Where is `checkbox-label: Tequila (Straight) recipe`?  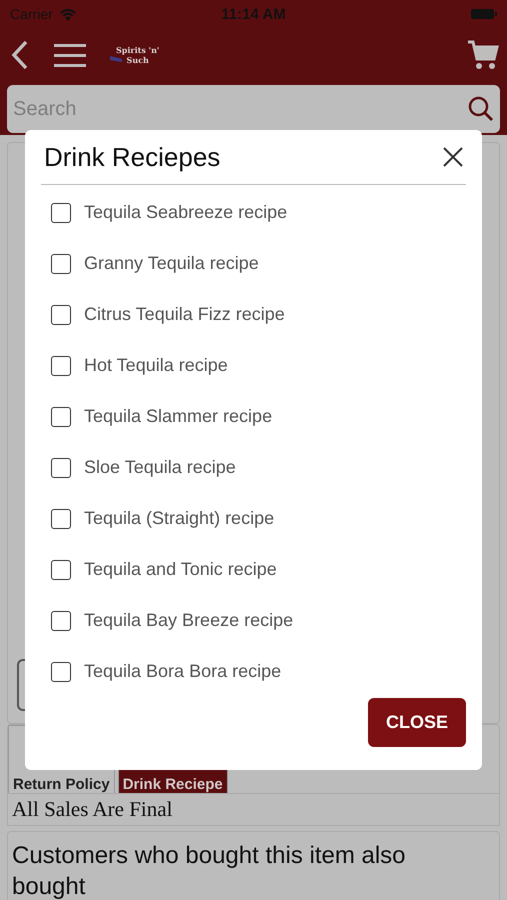 checkbox-label: Tequila (Straight) recipe is located at coordinates (179, 518).